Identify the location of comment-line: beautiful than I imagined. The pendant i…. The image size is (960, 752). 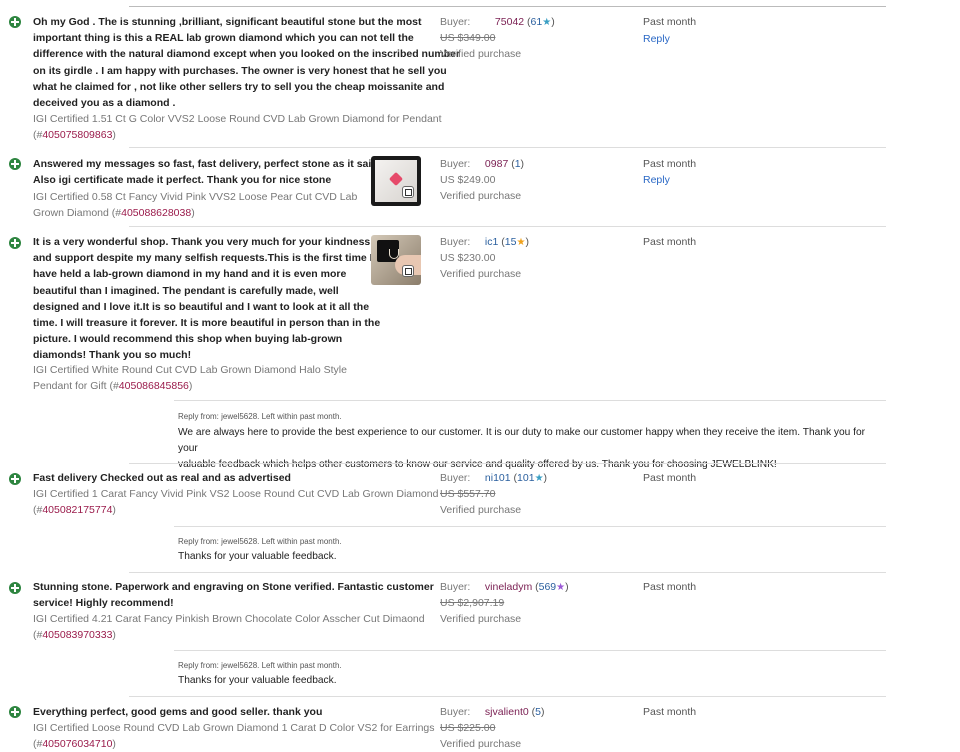
(186, 290).